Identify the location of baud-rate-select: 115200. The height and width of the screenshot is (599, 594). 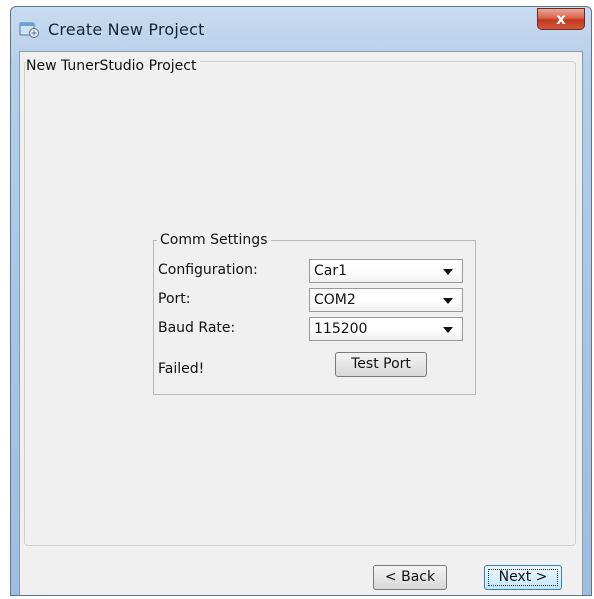
(386, 329).